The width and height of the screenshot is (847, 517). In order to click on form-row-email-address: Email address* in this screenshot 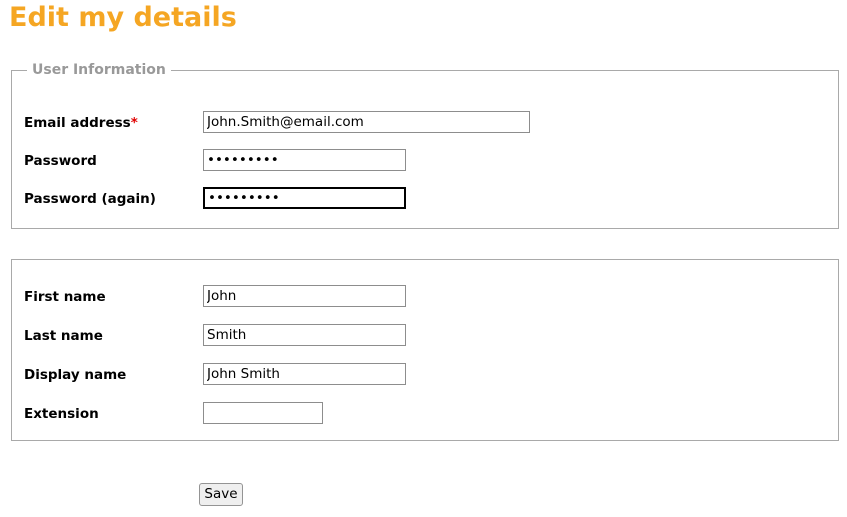, I will do `click(425, 125)`.